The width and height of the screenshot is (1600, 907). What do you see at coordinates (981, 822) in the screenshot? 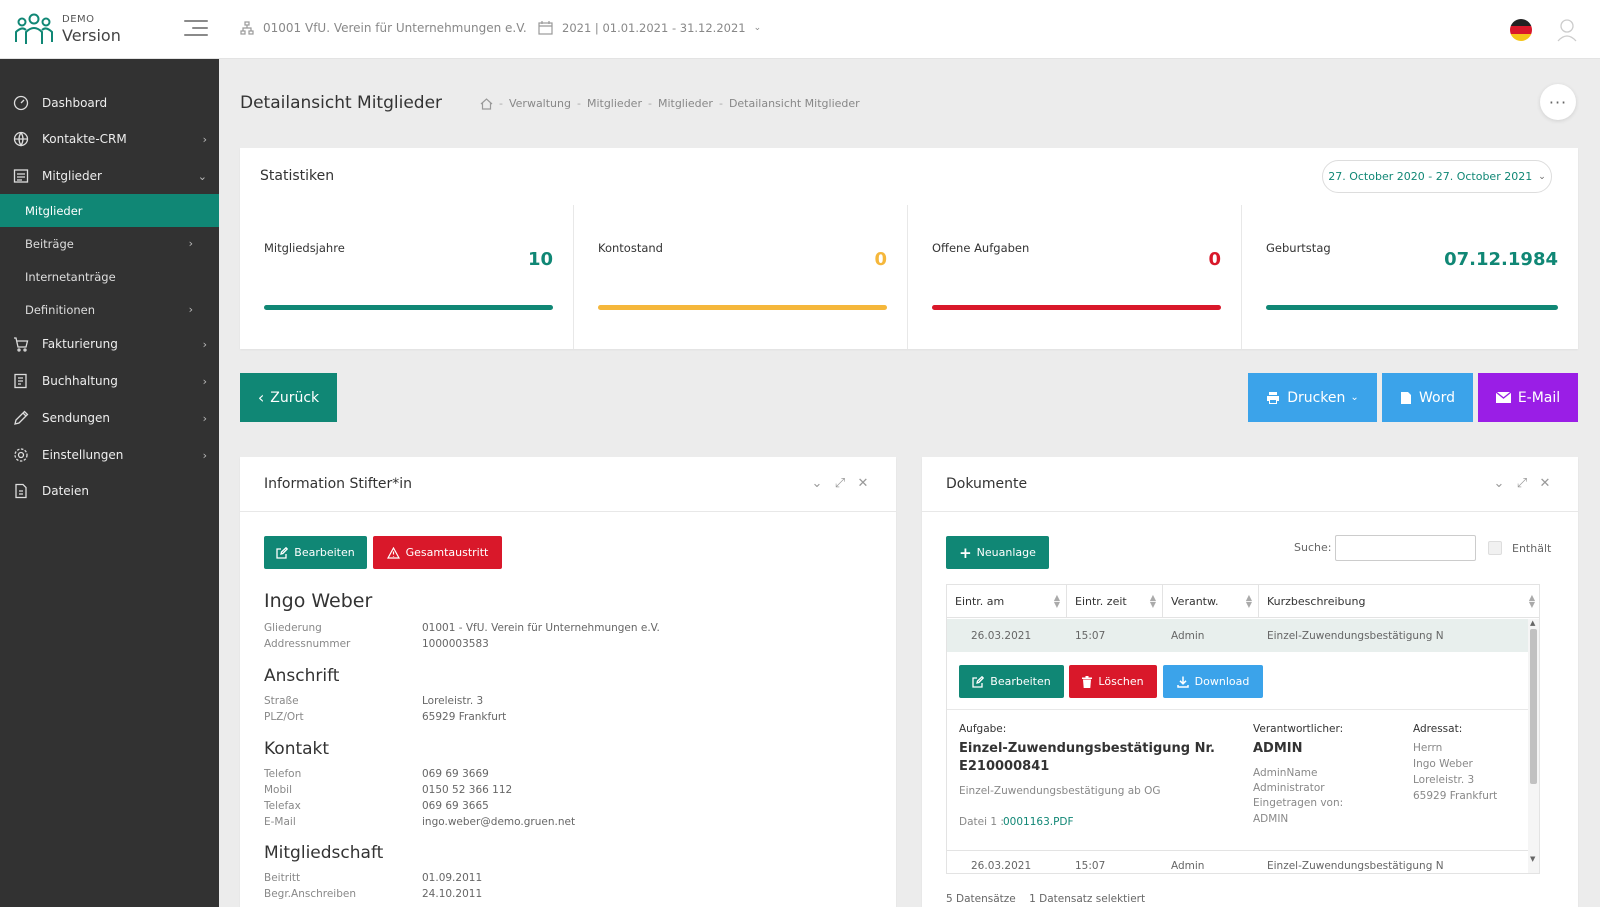
I see `file-label: Datei 1 :` at bounding box center [981, 822].